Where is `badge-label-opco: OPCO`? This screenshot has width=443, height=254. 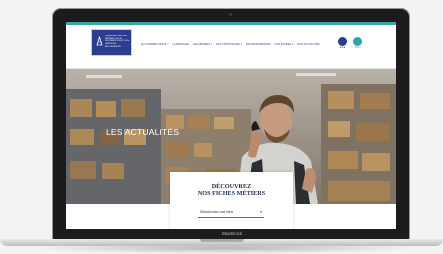
badge-label-opco: OPCO is located at coordinates (357, 48).